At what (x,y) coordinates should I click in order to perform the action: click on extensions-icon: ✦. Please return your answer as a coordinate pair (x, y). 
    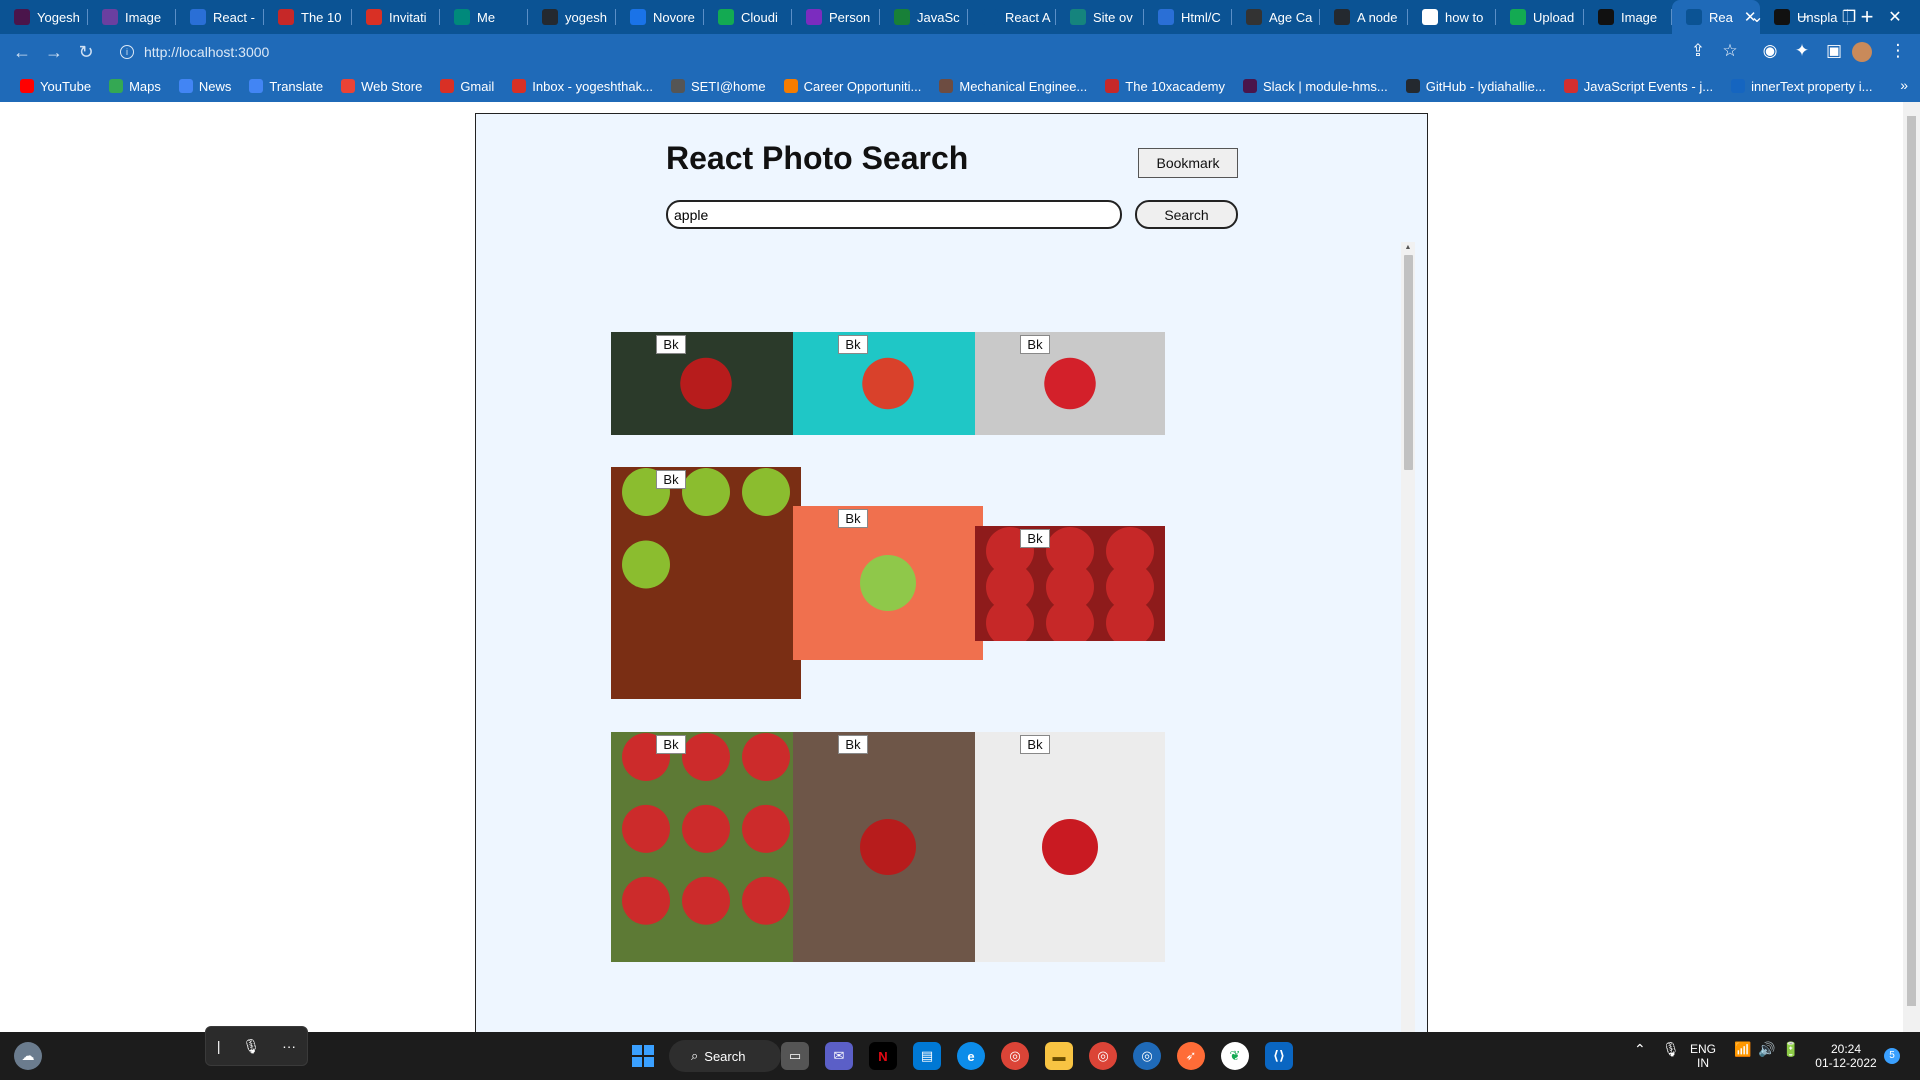
    Looking at the image, I should click on (1802, 51).